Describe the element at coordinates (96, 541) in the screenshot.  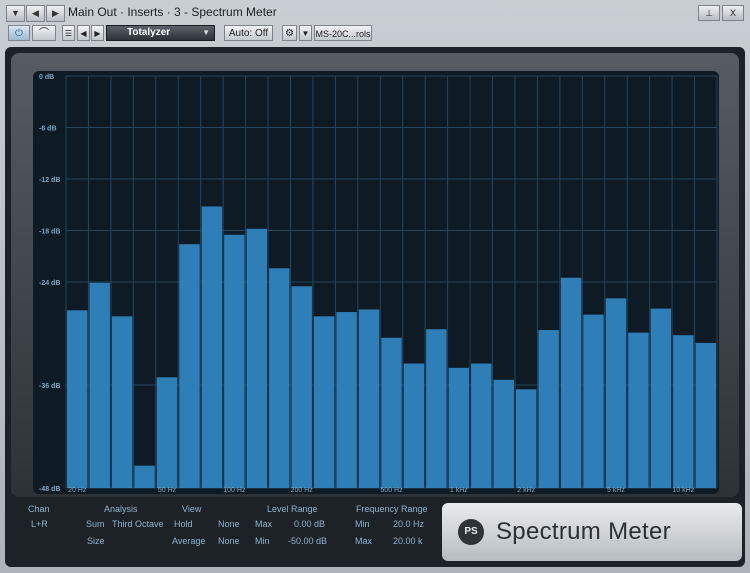
I see `analysis-size: Size` at that location.